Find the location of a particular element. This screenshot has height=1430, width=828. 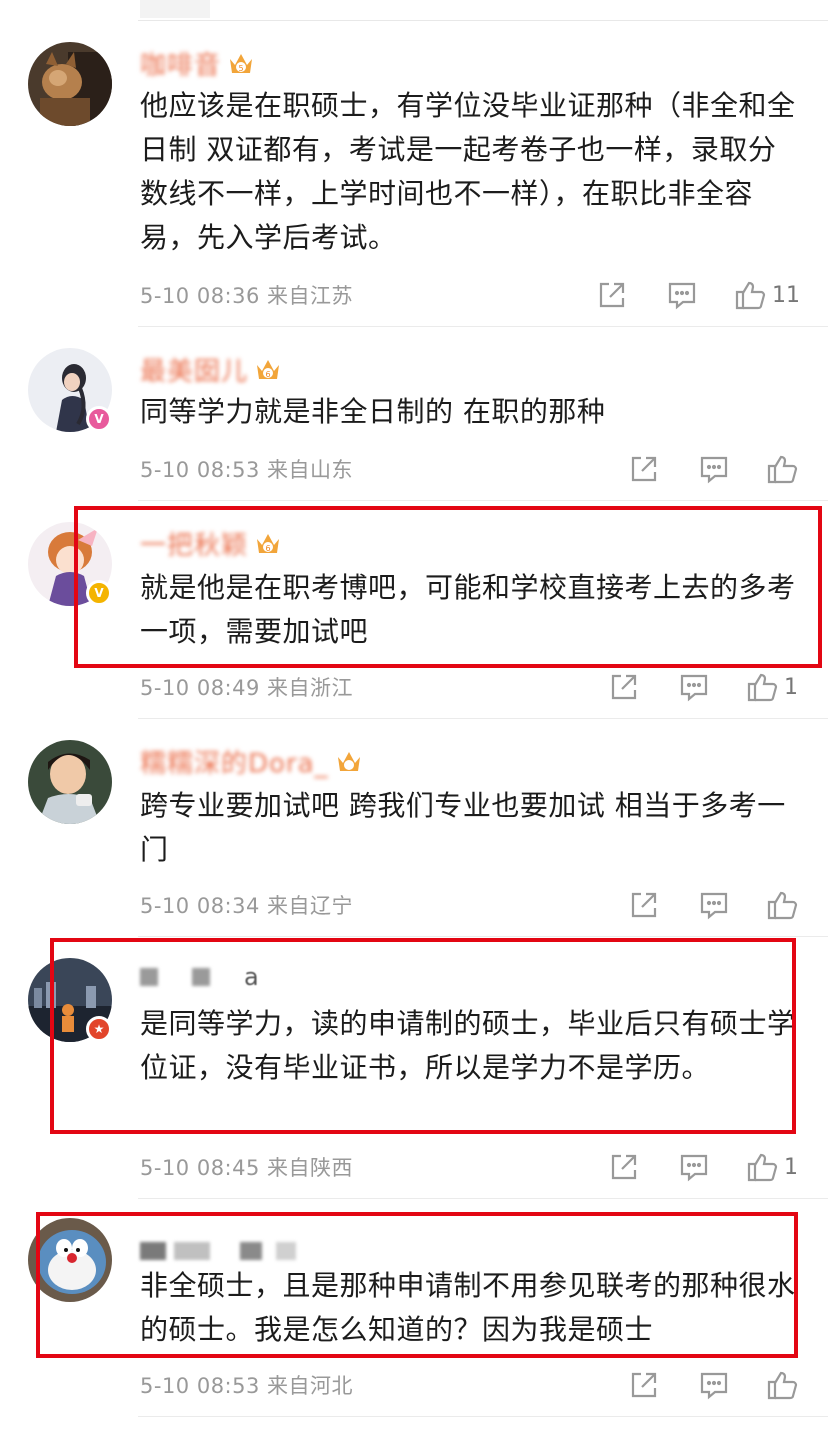

comment-meta: 5-10 08:45 来自陕西 is located at coordinates (246, 1167).